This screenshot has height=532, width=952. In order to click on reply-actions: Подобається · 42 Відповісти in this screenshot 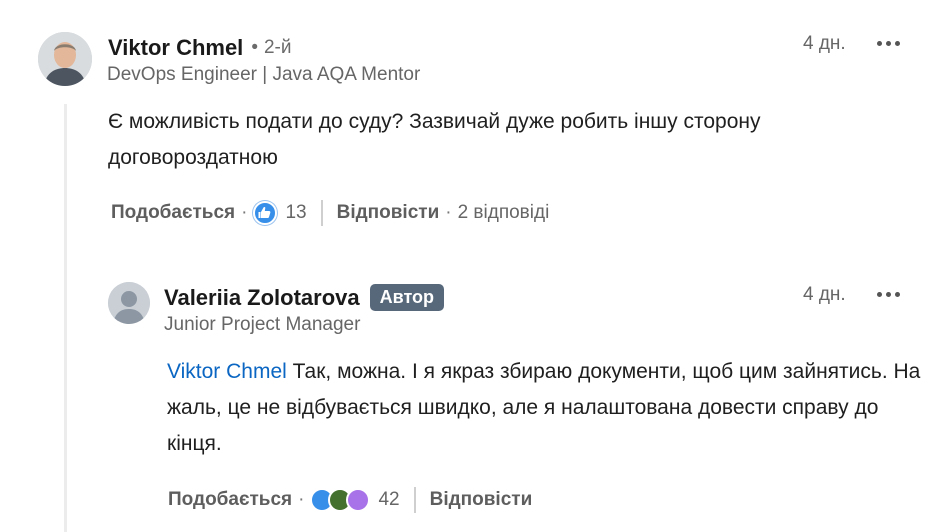, I will do `click(350, 500)`.